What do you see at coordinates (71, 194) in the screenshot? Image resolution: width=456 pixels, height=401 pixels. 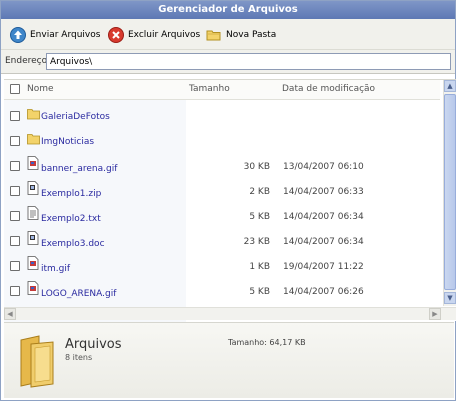 I see `file-name-link: Exemplo1.zip` at bounding box center [71, 194].